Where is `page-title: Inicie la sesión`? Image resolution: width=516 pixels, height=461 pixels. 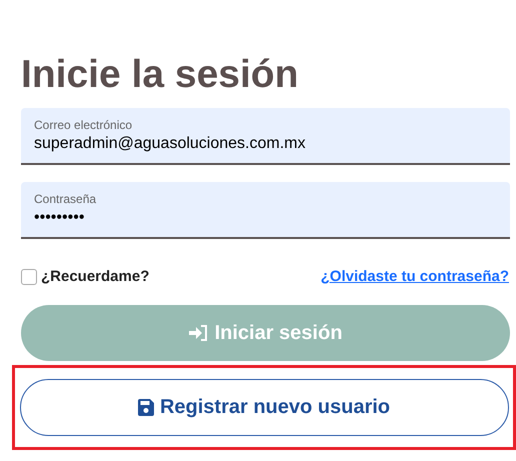 page-title: Inicie la sesión is located at coordinates (160, 75).